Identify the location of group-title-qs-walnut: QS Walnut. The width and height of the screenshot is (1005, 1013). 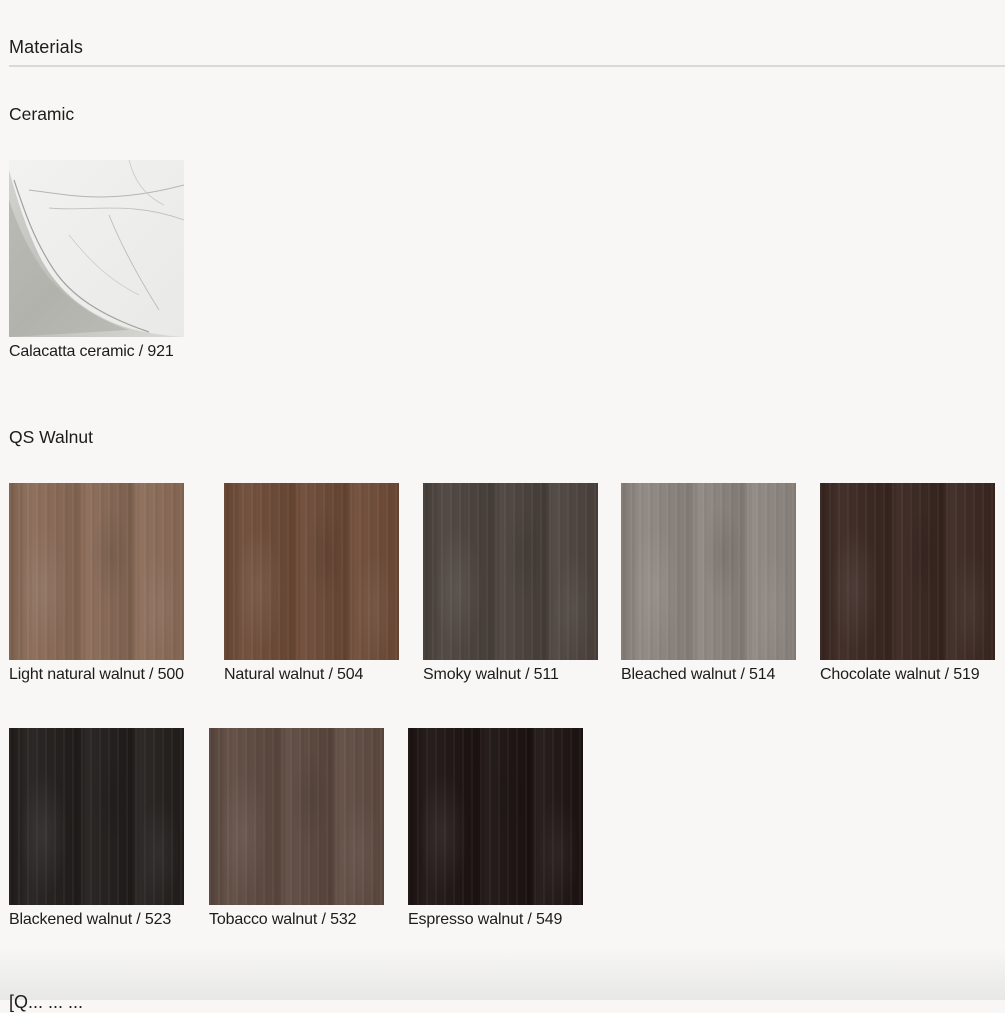
(51, 437).